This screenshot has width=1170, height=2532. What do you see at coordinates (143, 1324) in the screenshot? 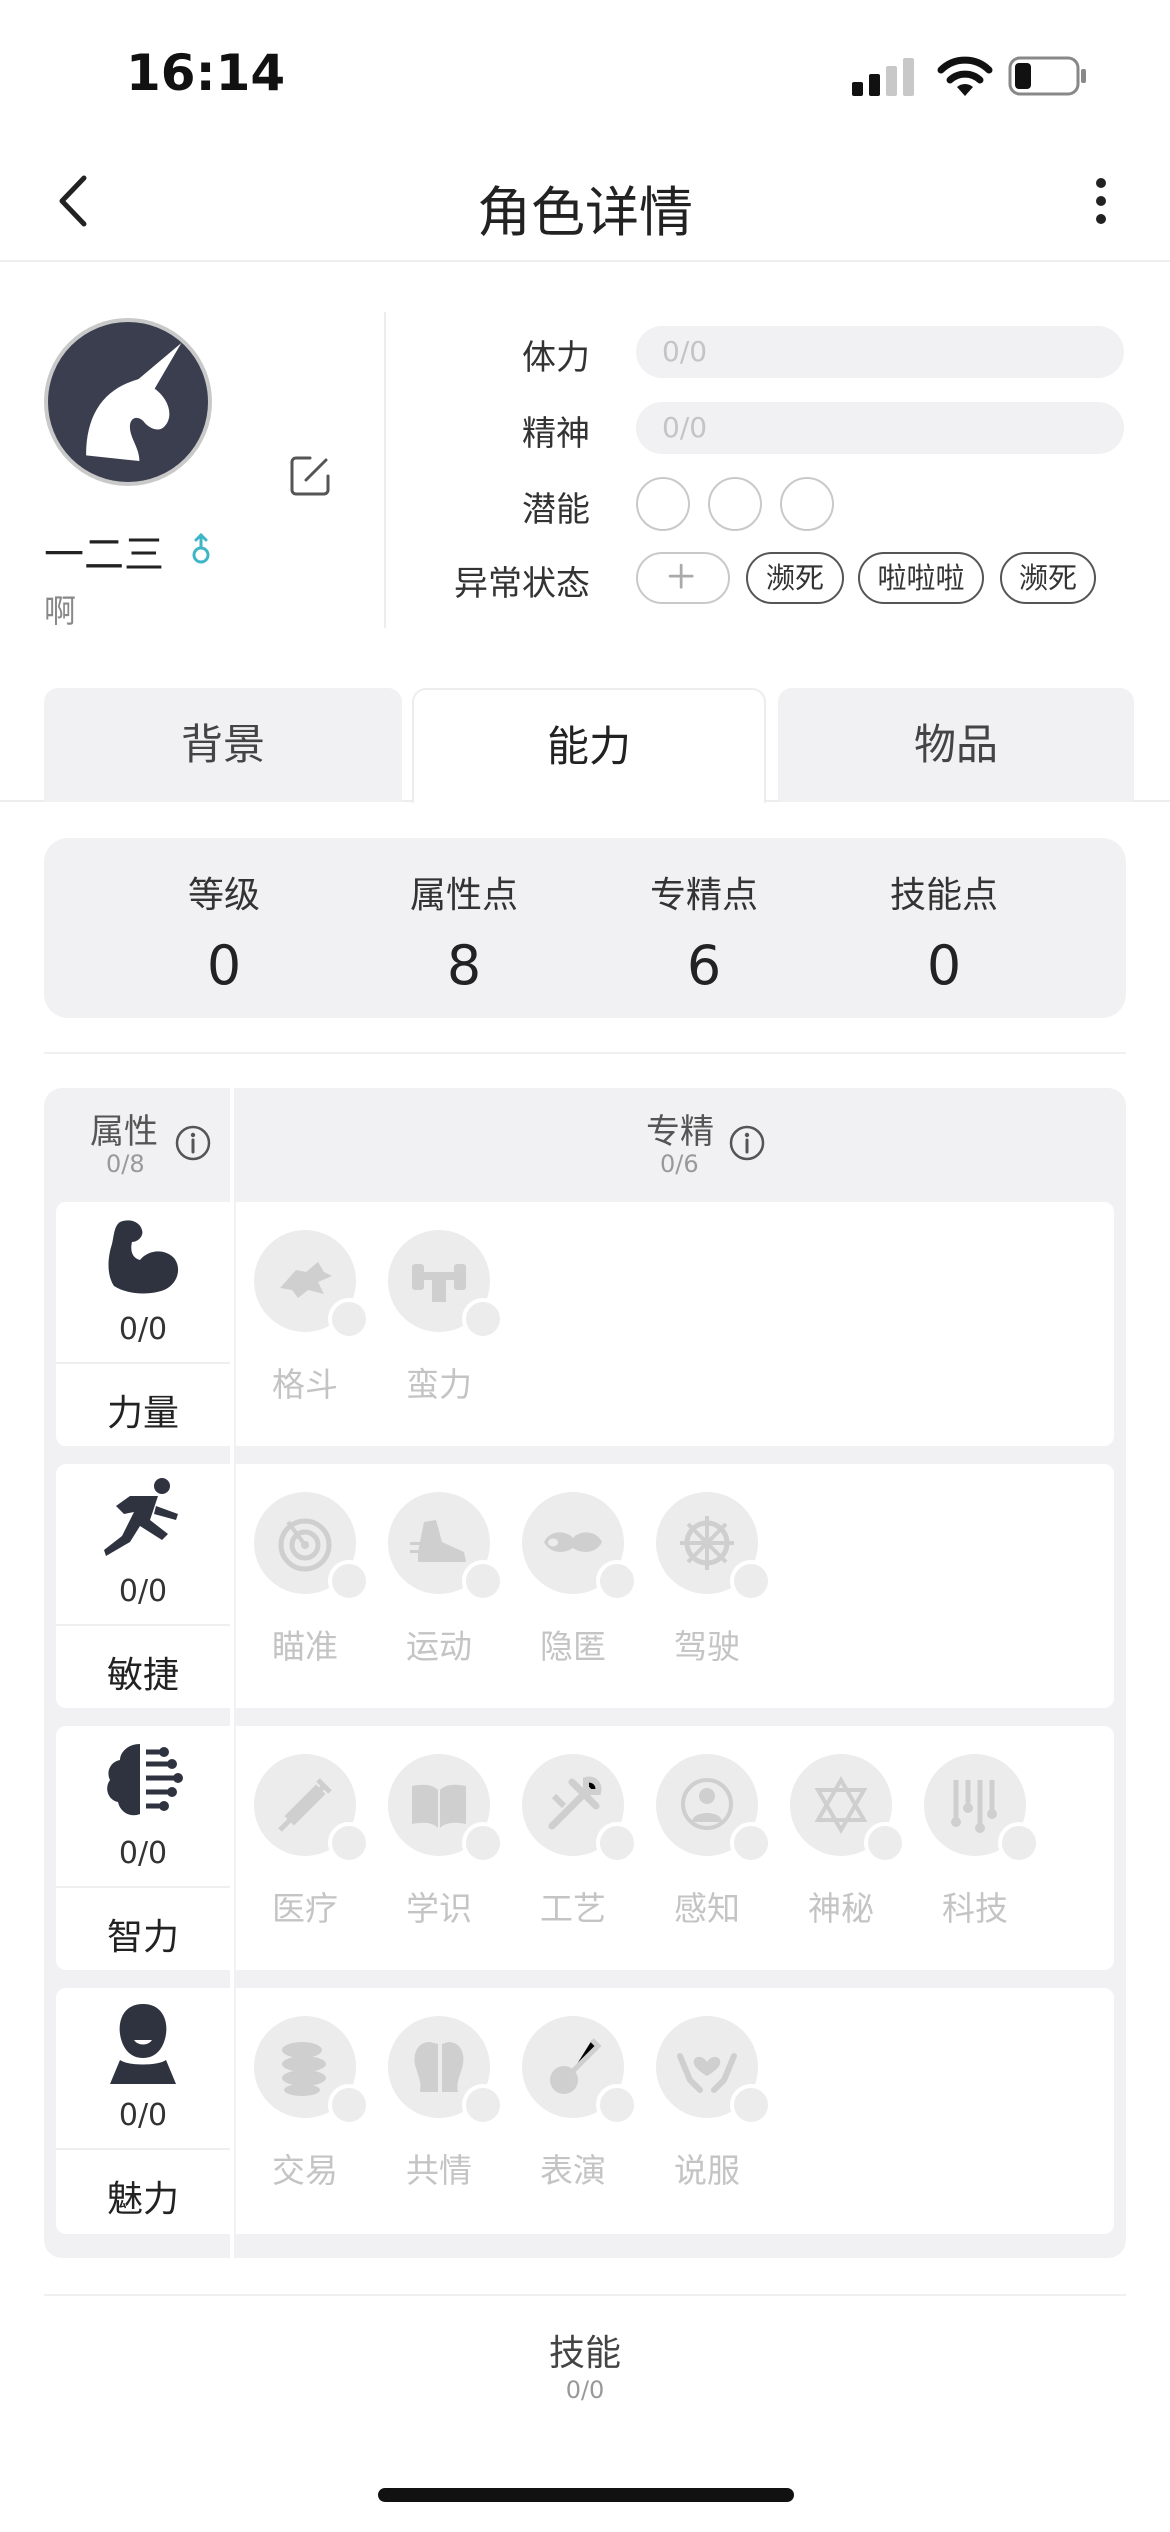
I see `attribute-strength: 0/0 力量` at bounding box center [143, 1324].